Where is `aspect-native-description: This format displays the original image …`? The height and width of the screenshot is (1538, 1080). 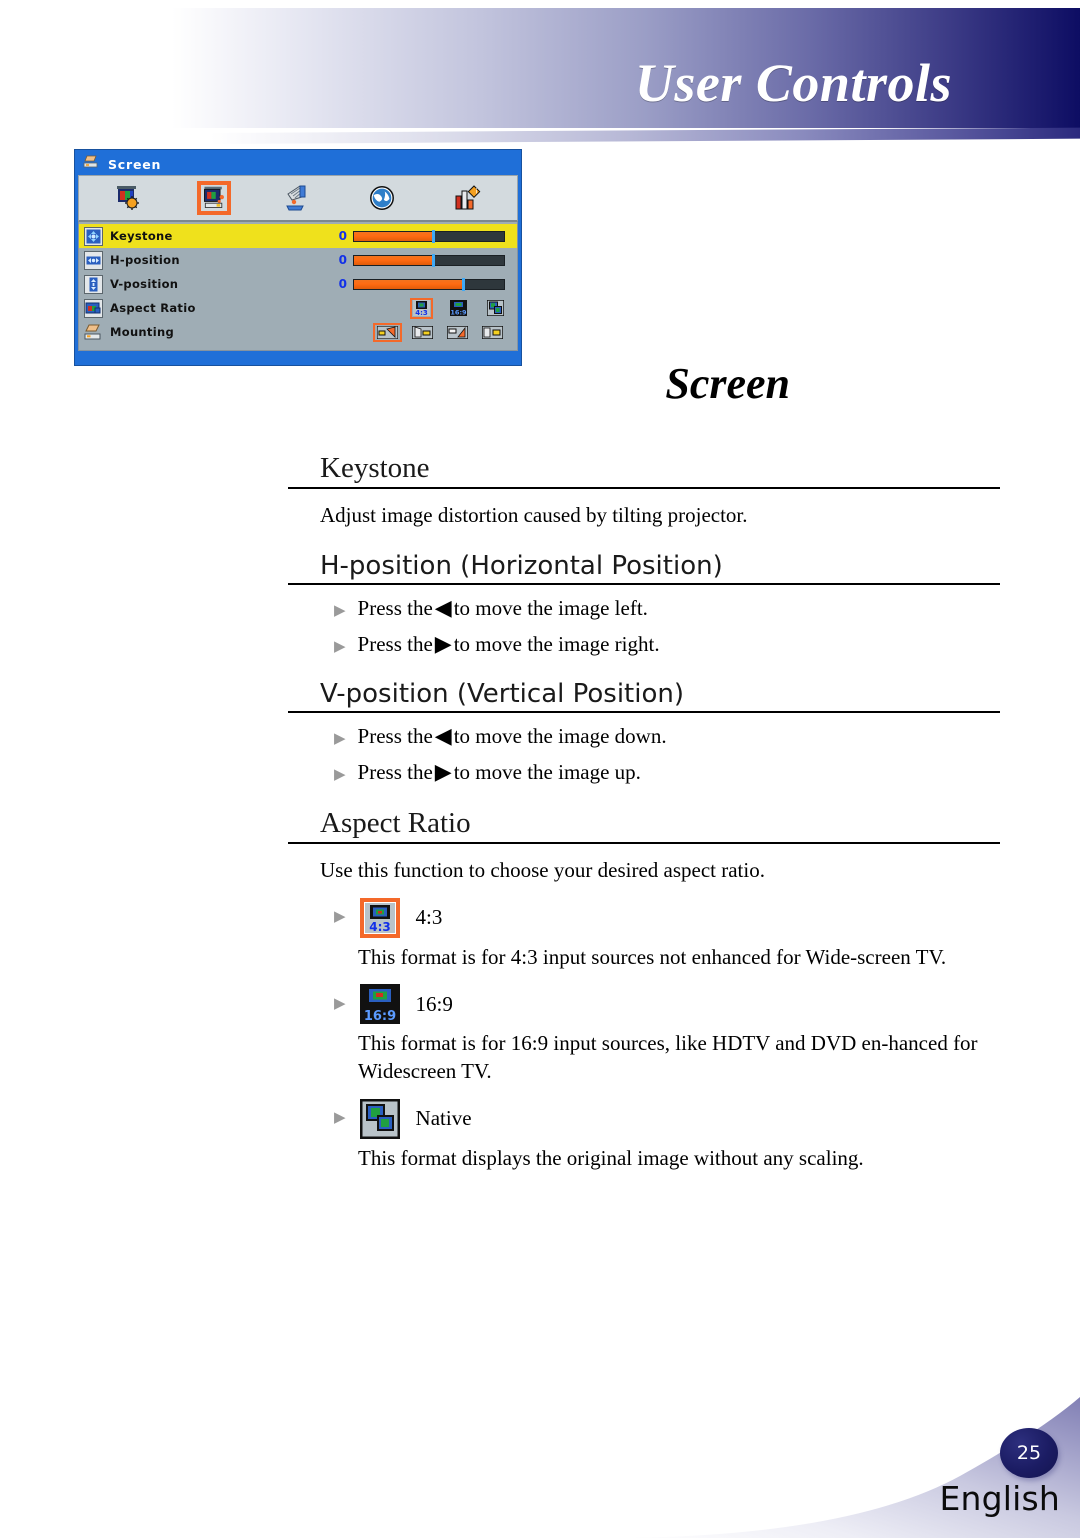 aspect-native-description: This format displays the original image … is located at coordinates (611, 1157).